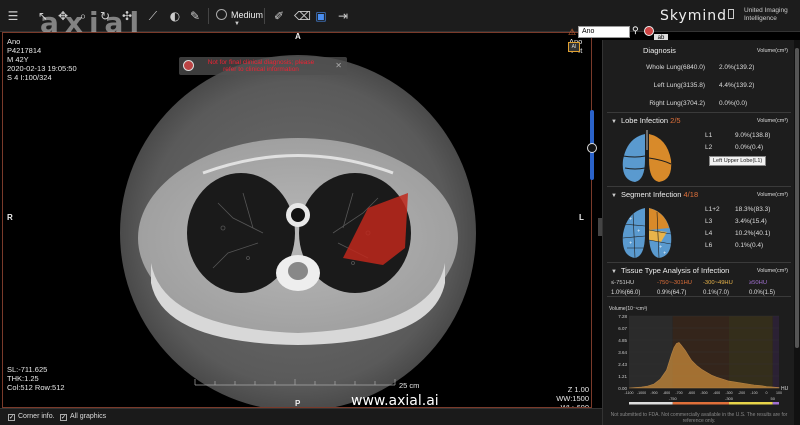 This screenshot has height=425, width=800. What do you see at coordinates (188, 65) in the screenshot?
I see `warning-icon` at bounding box center [188, 65].